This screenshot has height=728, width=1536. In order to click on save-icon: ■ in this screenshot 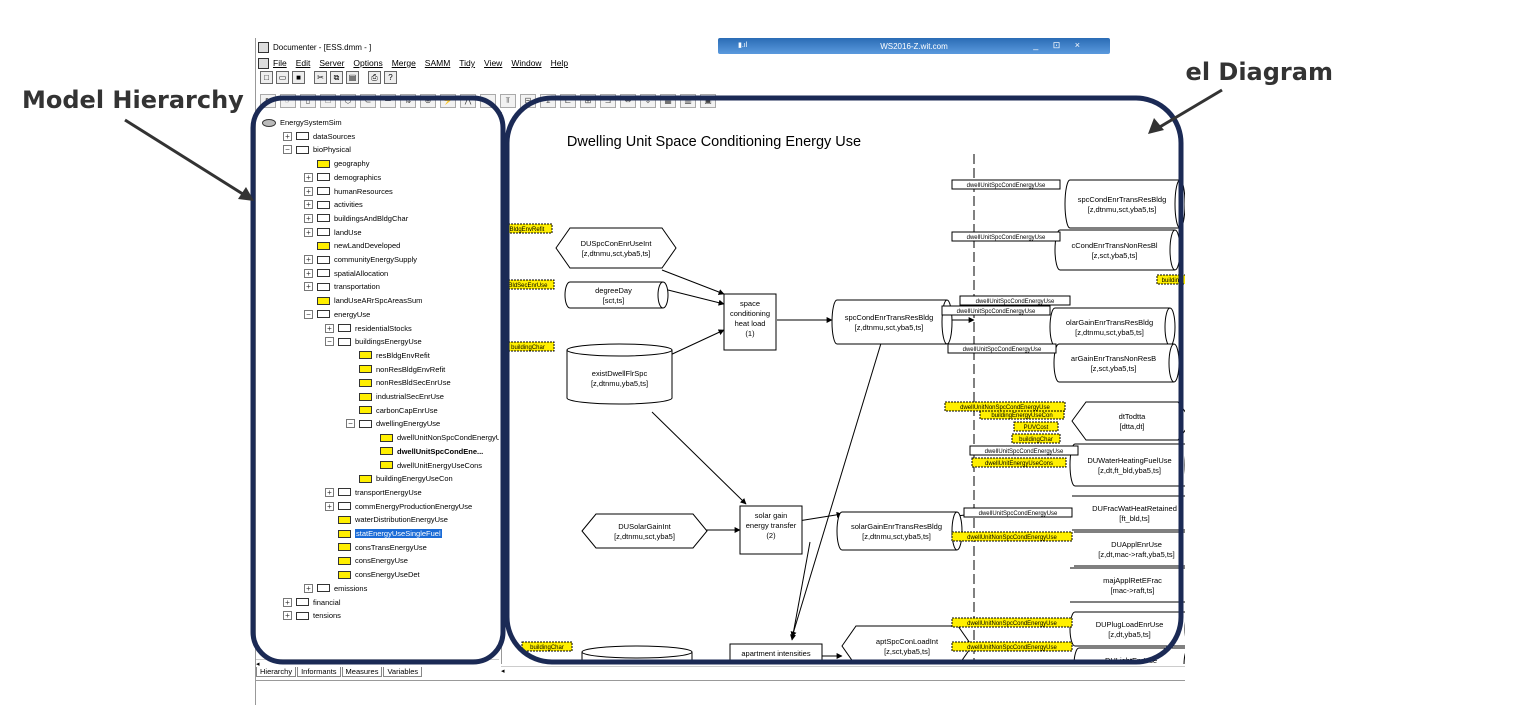, I will do `click(298, 77)`.